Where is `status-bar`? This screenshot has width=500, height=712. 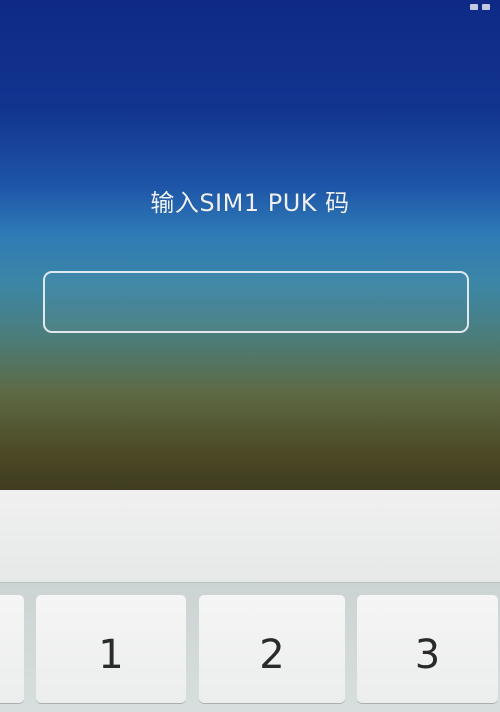
status-bar is located at coordinates (440, 7).